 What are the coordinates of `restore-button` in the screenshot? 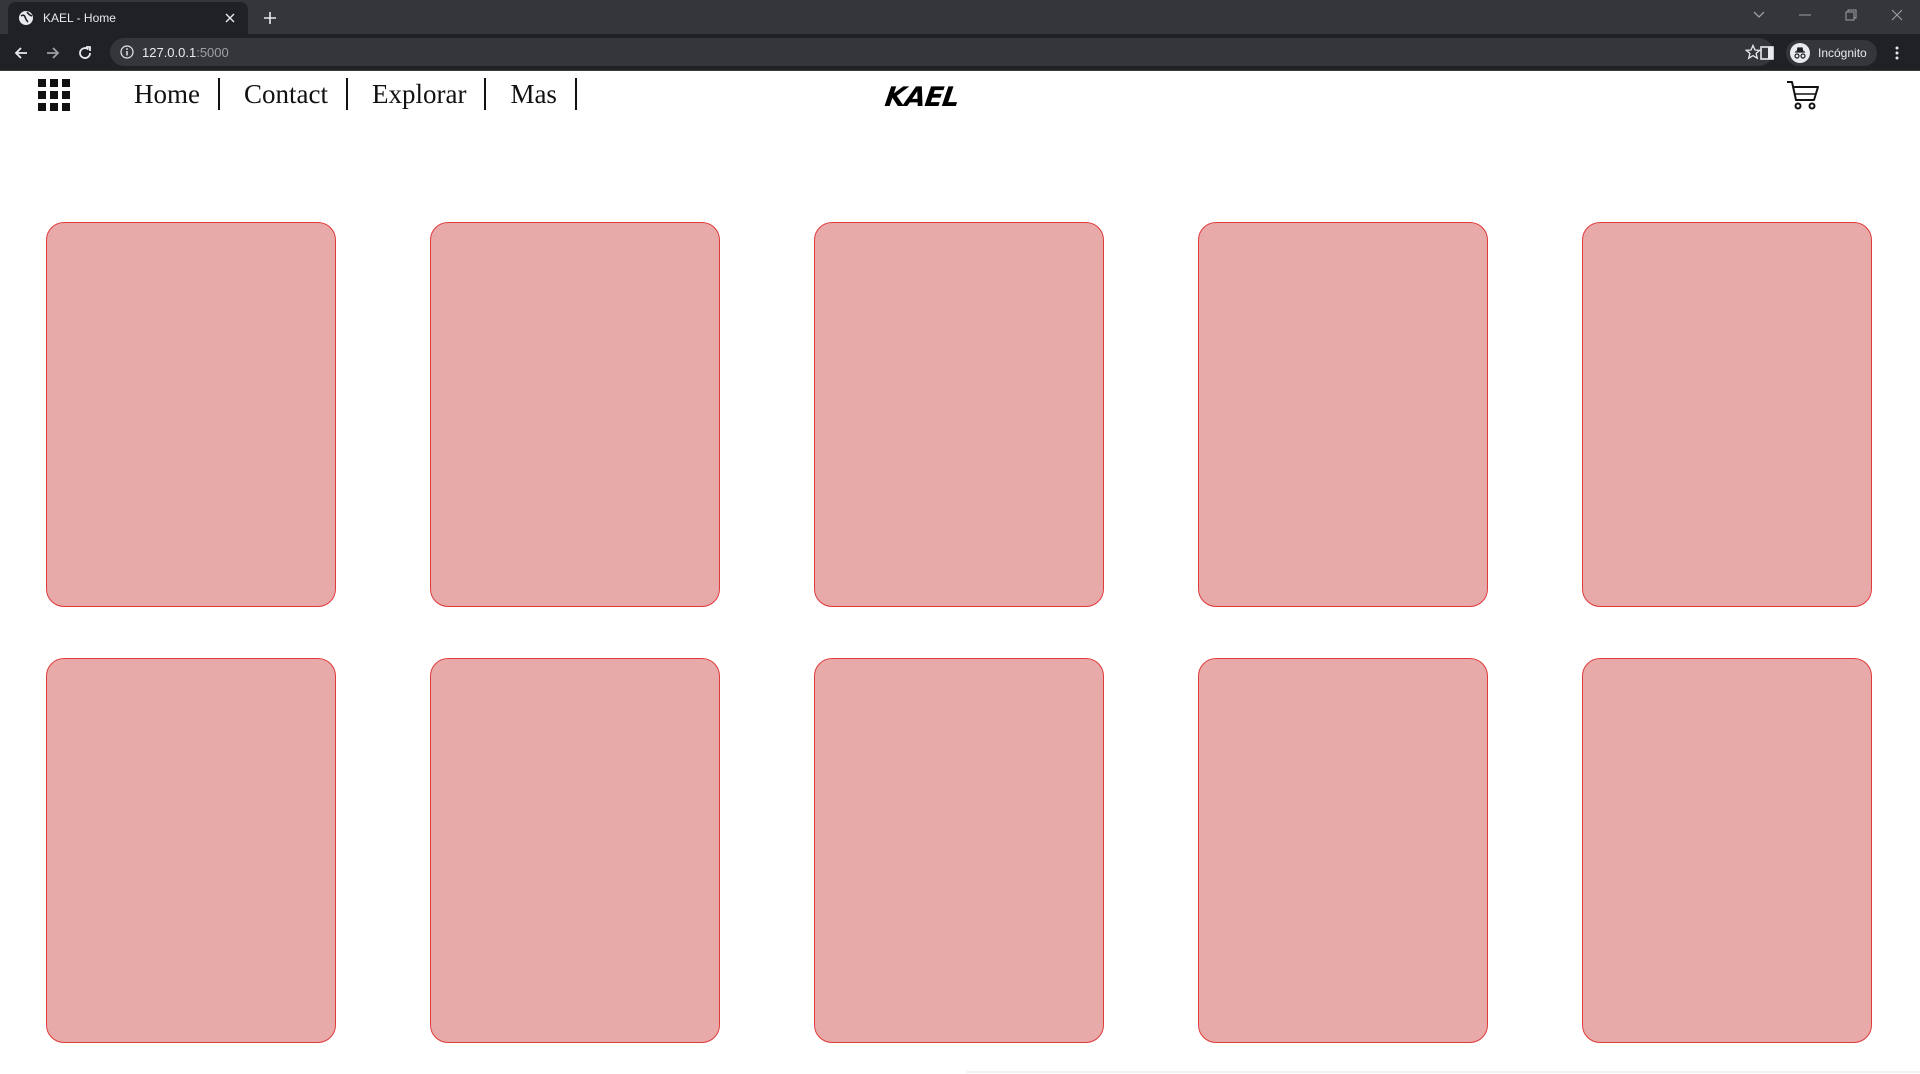 It's located at (1851, 15).